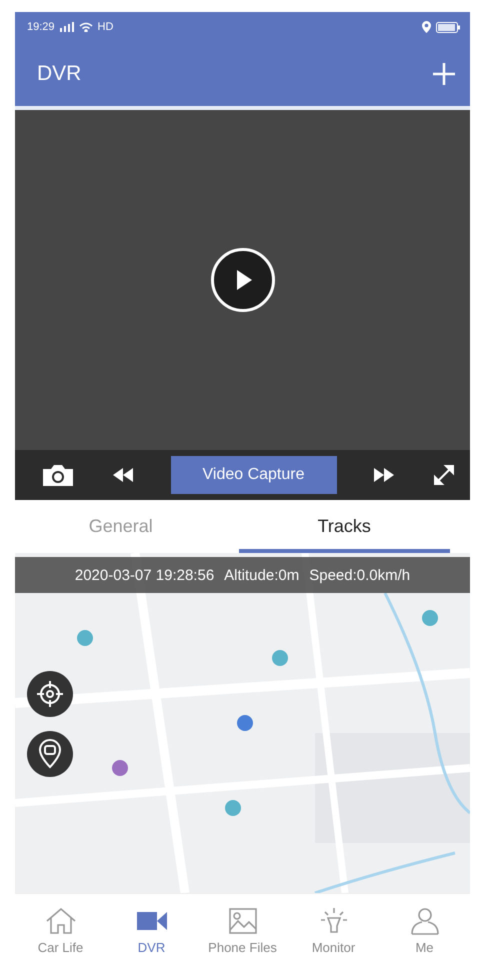  I want to click on nav-item: Phone Files, so click(242, 930).